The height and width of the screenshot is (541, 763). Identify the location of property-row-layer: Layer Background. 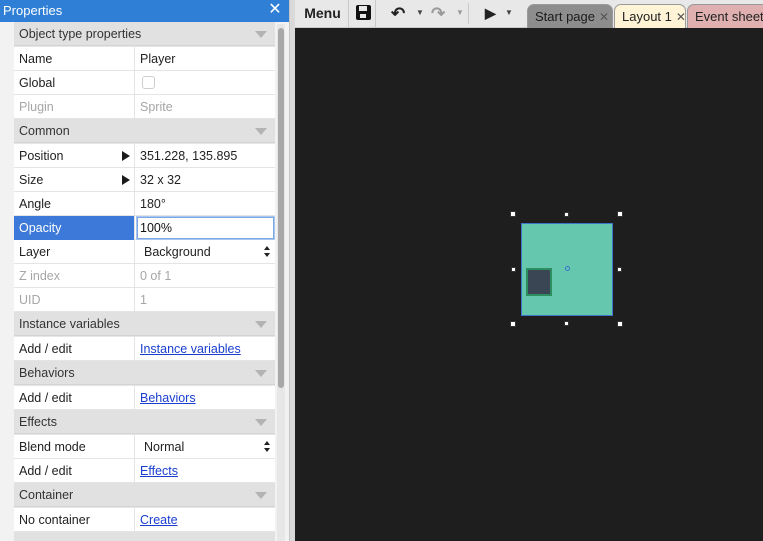
(144, 252).